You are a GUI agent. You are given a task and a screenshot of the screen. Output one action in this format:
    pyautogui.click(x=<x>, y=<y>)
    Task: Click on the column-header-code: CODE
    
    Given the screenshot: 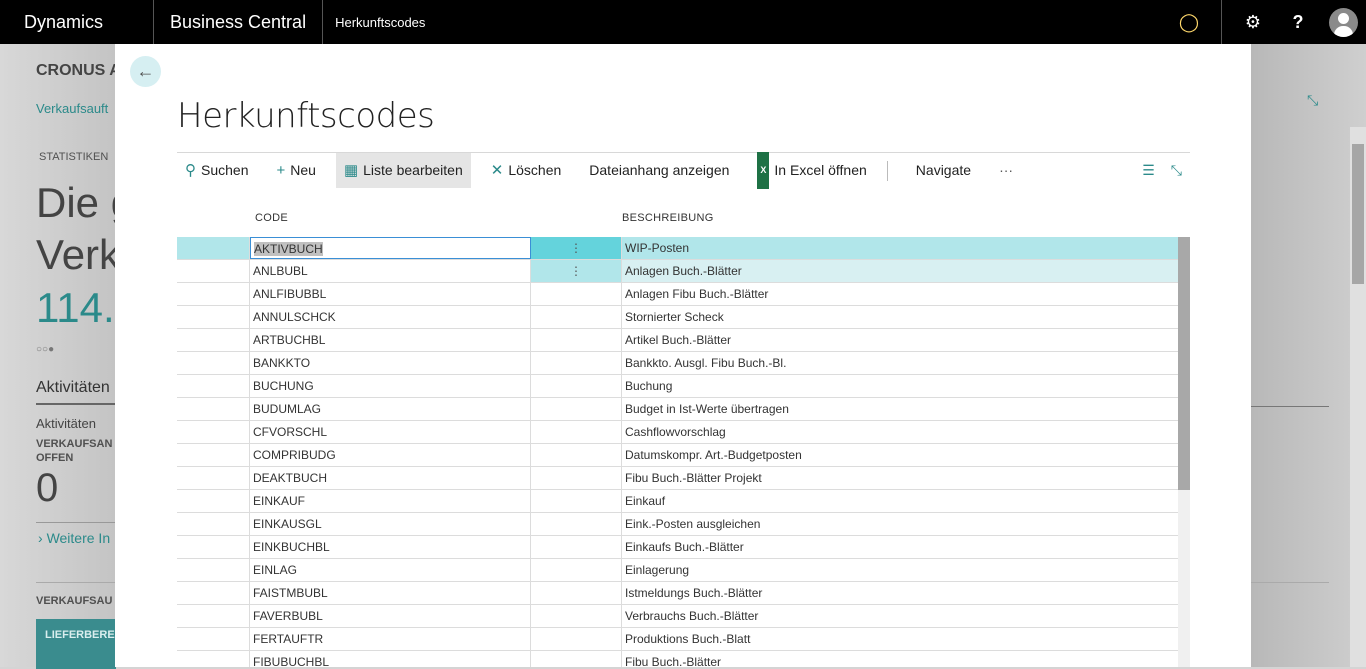 What is the action you would take?
    pyautogui.click(x=271, y=218)
    